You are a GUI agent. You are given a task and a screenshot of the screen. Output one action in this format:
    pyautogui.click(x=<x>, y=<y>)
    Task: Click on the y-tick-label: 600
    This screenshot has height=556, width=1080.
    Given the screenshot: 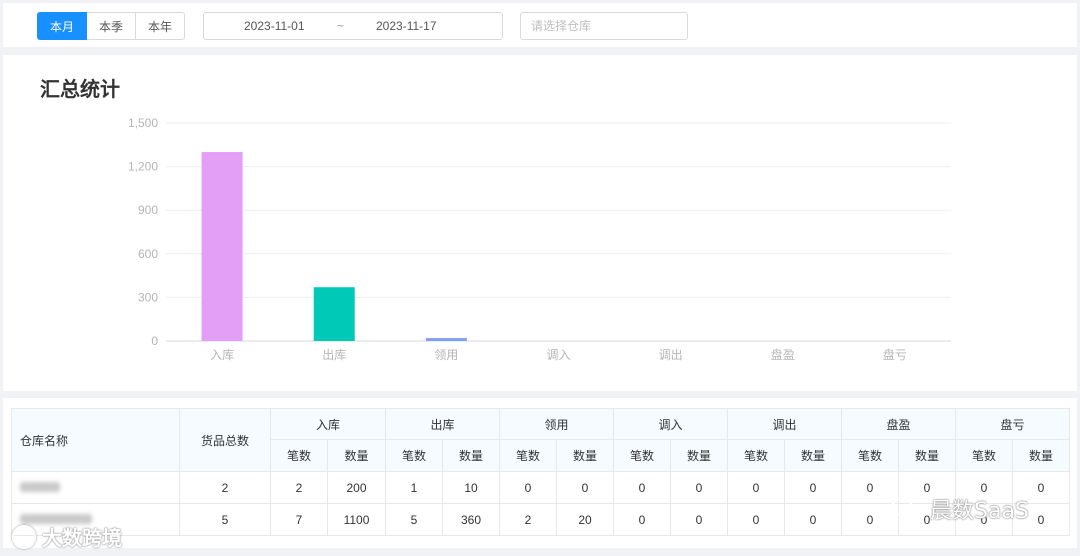 What is the action you would take?
    pyautogui.click(x=148, y=254)
    